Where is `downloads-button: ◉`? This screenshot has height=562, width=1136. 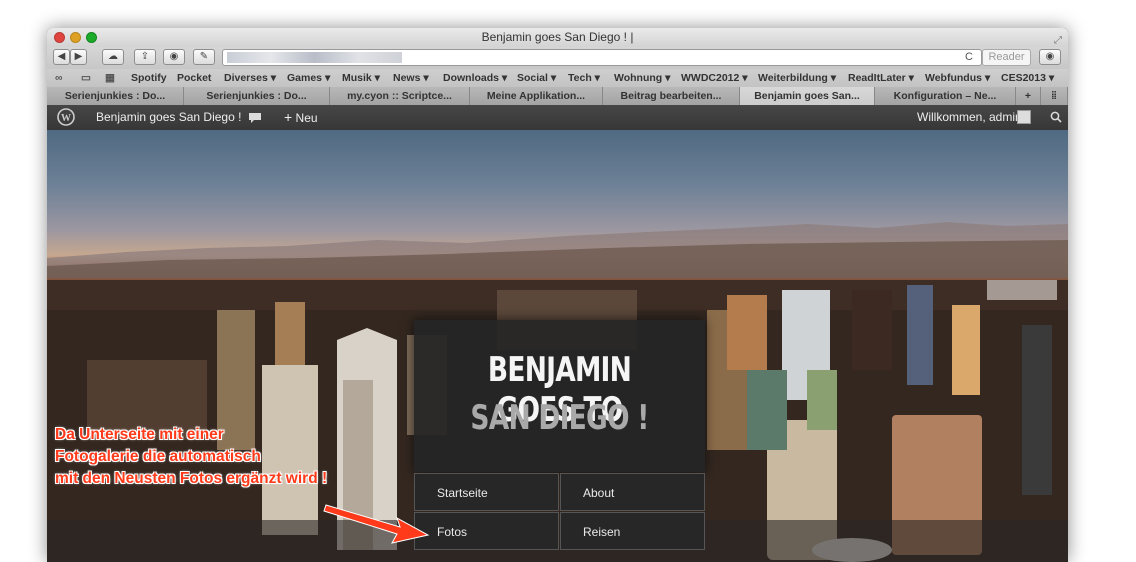
downloads-button: ◉ is located at coordinates (1050, 57).